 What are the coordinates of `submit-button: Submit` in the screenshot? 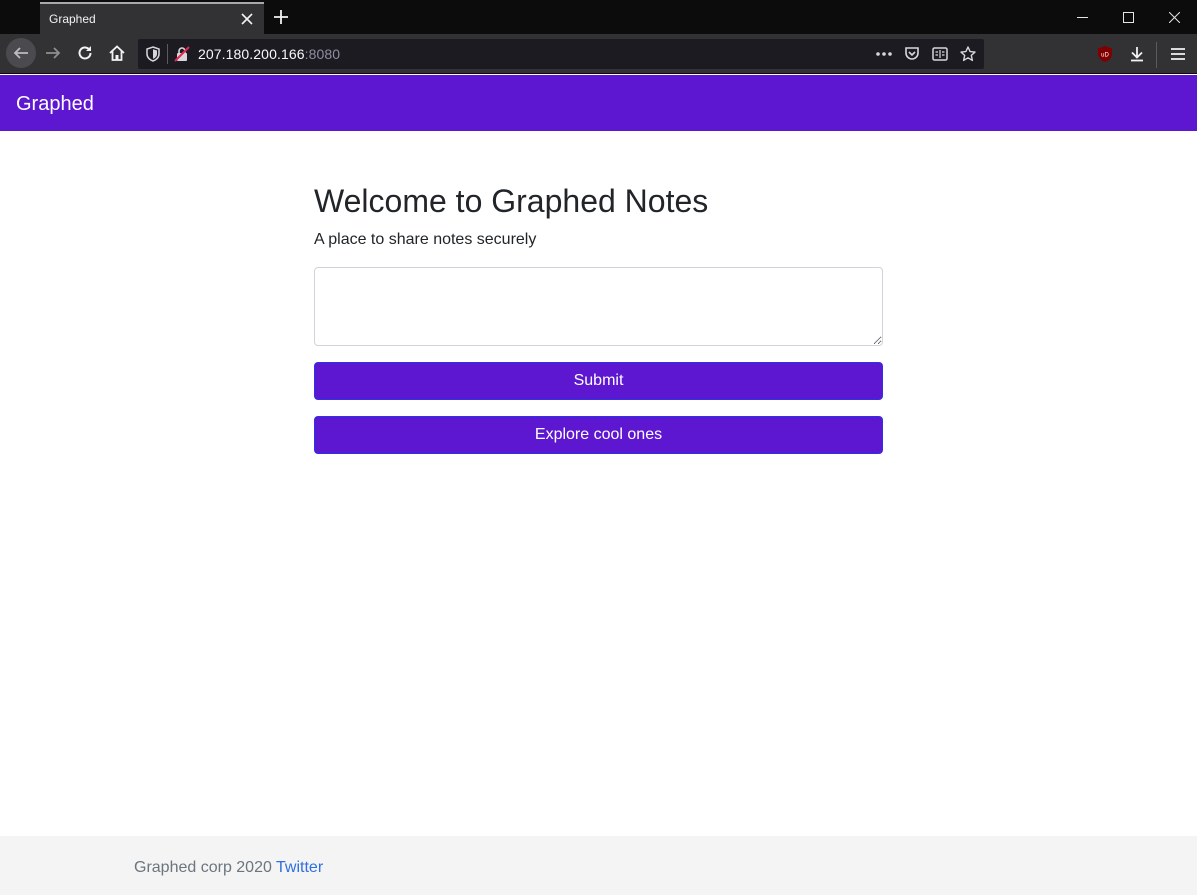 It's located at (598, 381).